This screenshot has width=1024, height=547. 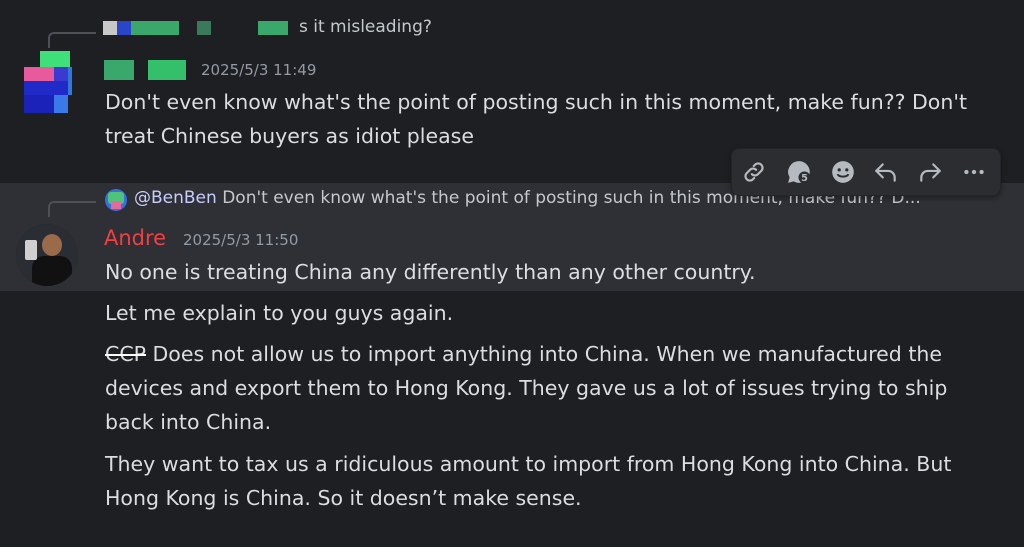 I want to click on more-icon, so click(x=974, y=172).